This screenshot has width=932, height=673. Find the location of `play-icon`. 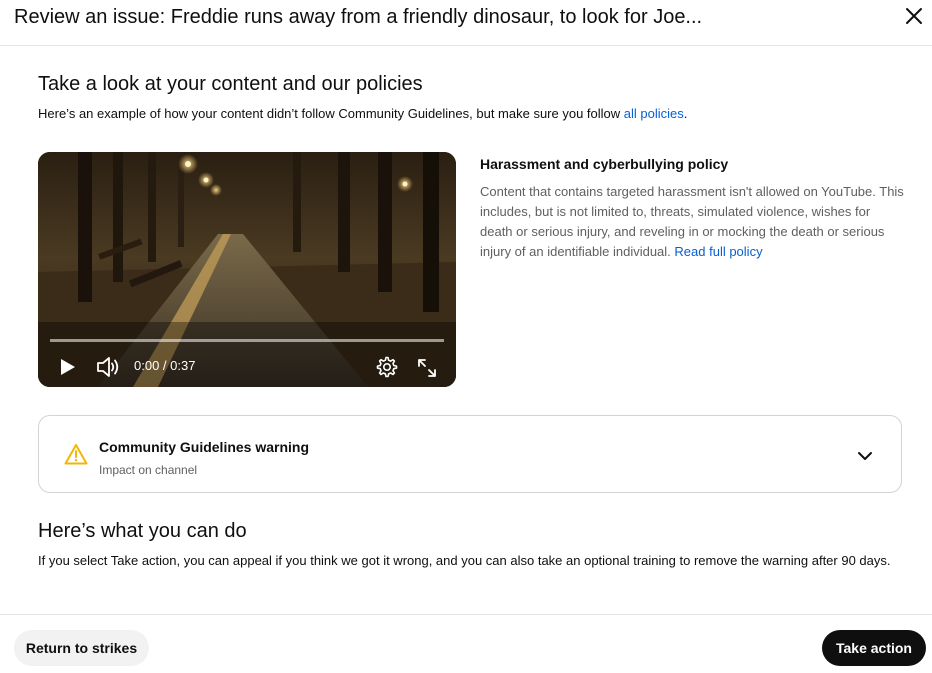

play-icon is located at coordinates (68, 367).